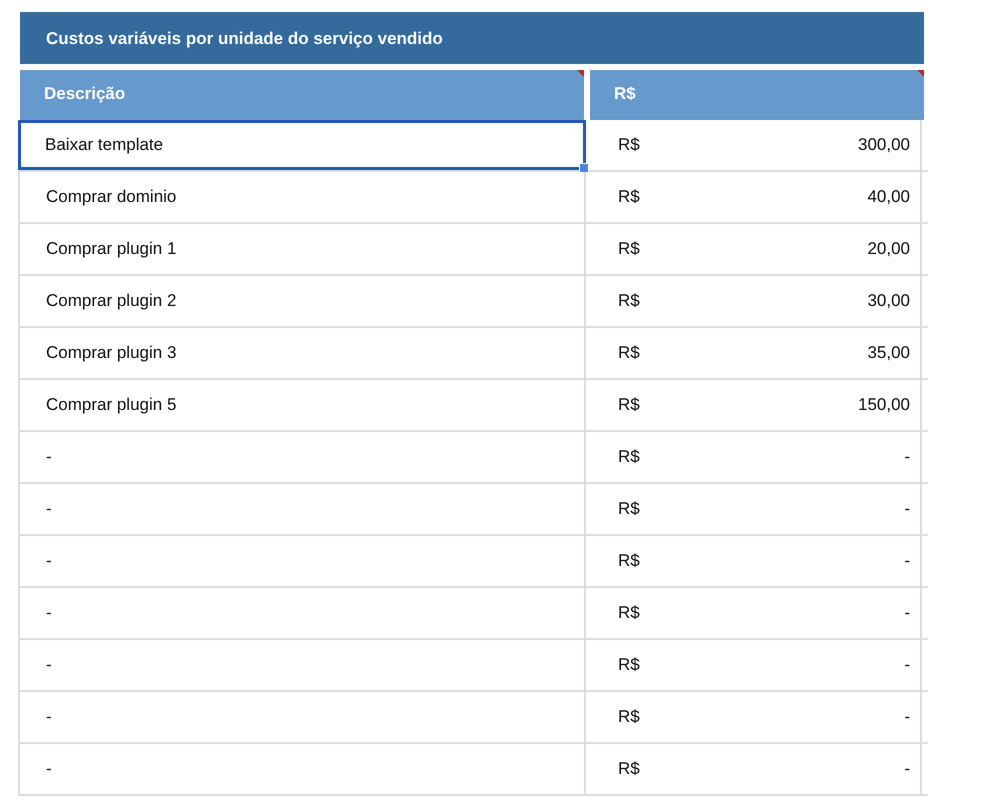 The height and width of the screenshot is (800, 1000). Describe the element at coordinates (302, 197) in the screenshot. I see `table-cell: Comprar dominio` at that location.